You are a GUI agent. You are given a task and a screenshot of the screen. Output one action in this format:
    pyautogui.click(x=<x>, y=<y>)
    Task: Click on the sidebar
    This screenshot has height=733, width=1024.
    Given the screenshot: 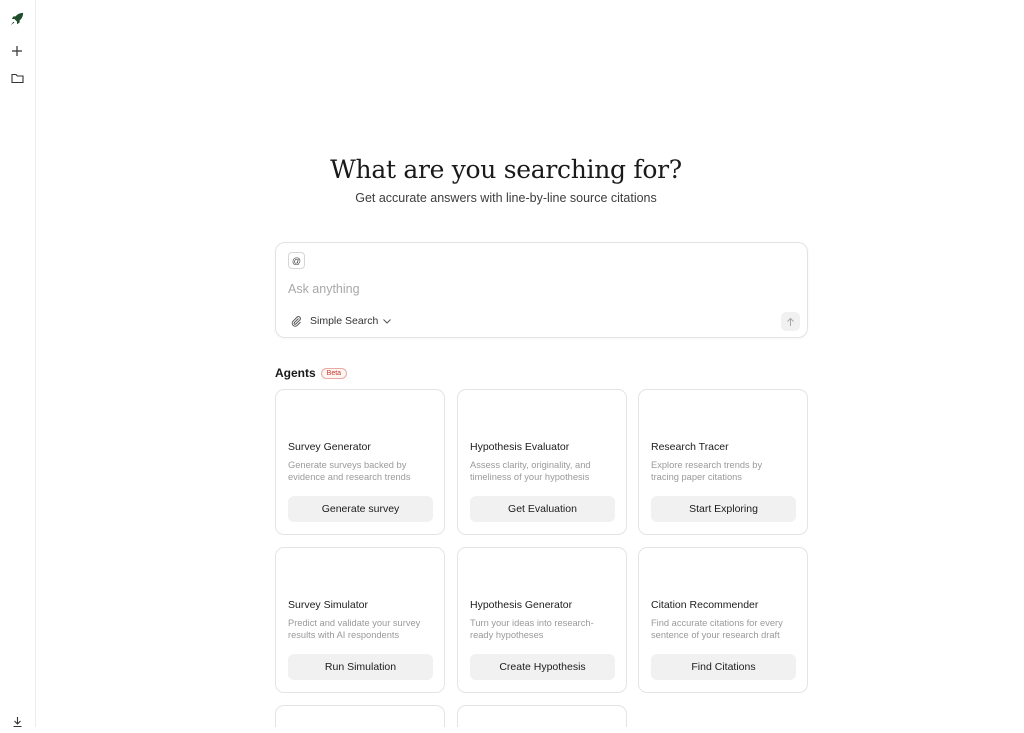 What is the action you would take?
    pyautogui.click(x=18, y=364)
    